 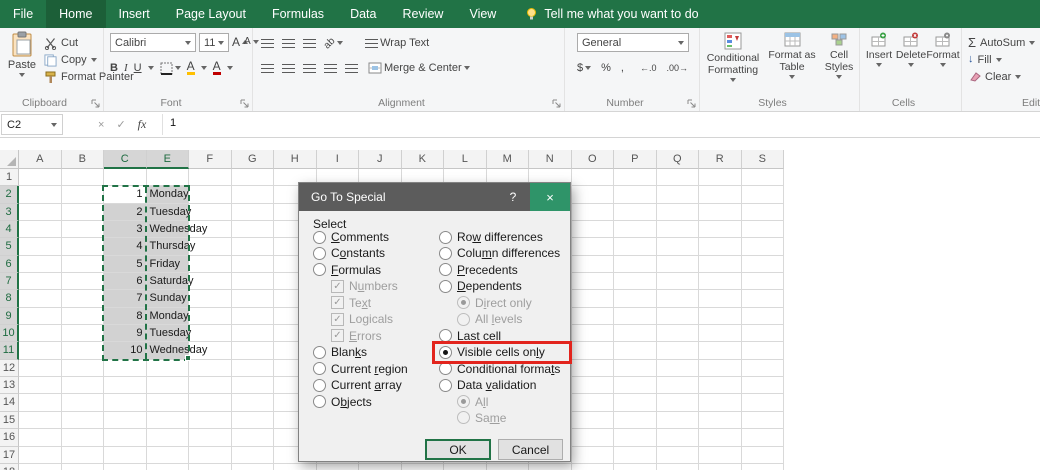 I want to click on cell-S18, so click(x=763, y=466).